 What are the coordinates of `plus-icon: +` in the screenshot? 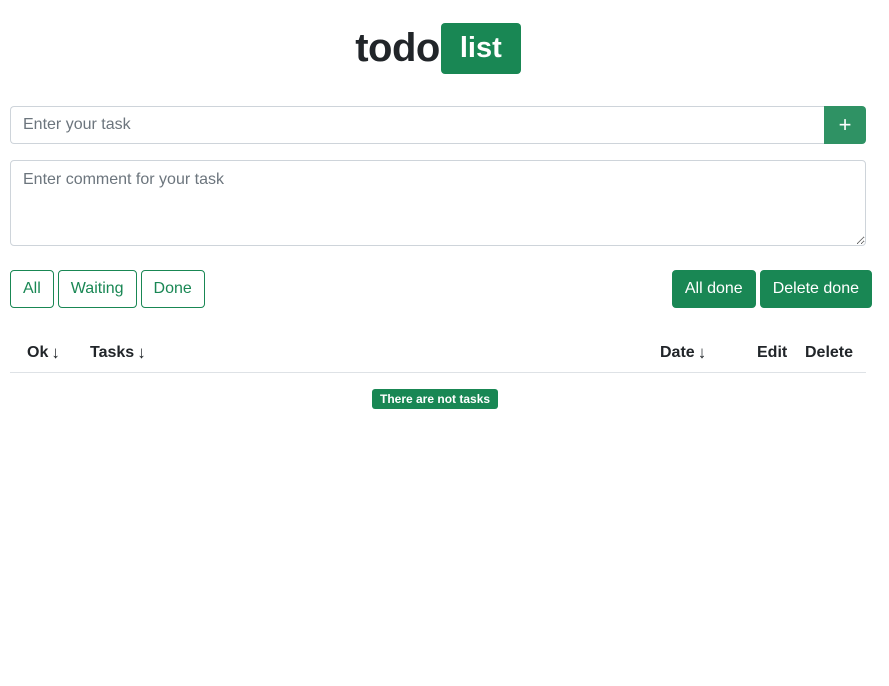 It's located at (845, 124).